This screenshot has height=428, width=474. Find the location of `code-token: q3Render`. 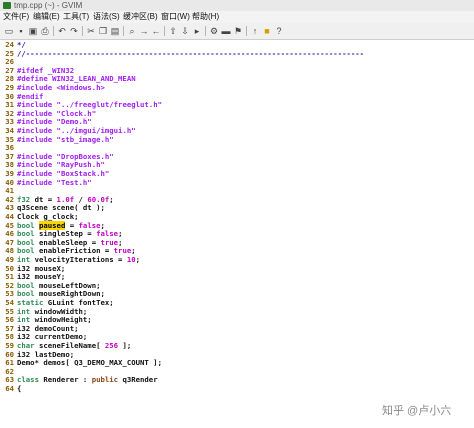

code-token: q3Render is located at coordinates (138, 380).